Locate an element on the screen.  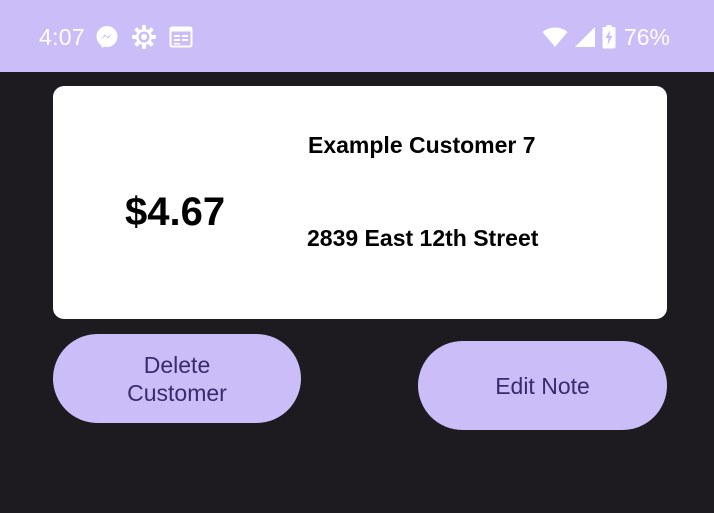
battery-charging-icon is located at coordinates (609, 37).